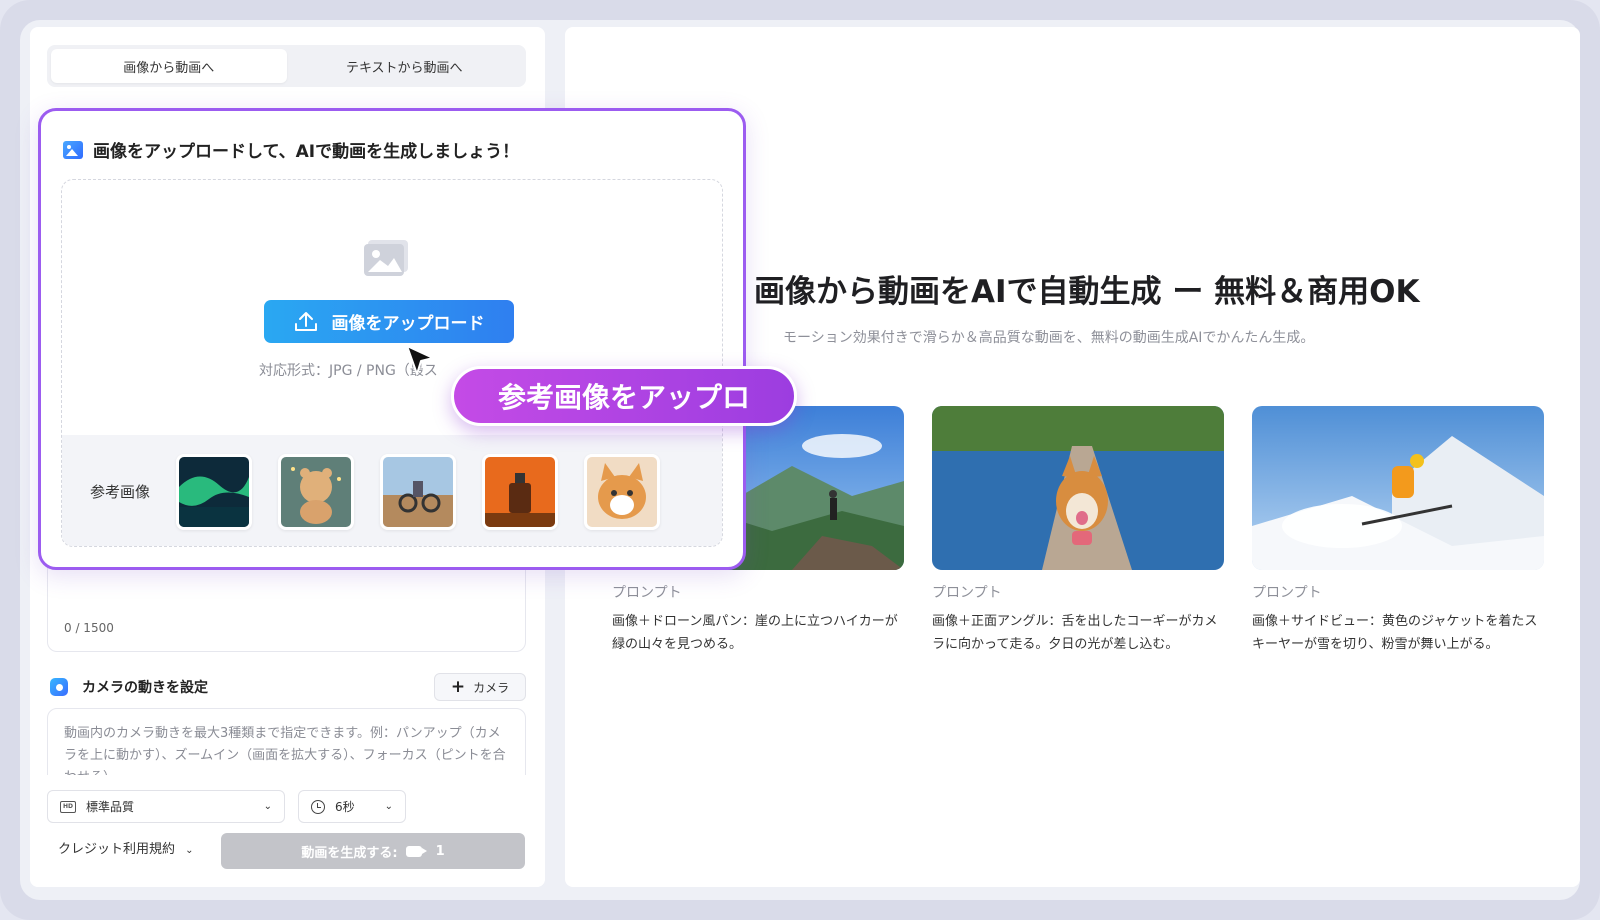 Image resolution: width=1600 pixels, height=920 pixels. I want to click on hero-title: 画像から動画をAIで自動生成 ー 無料＆商用OK, so click(1087, 292).